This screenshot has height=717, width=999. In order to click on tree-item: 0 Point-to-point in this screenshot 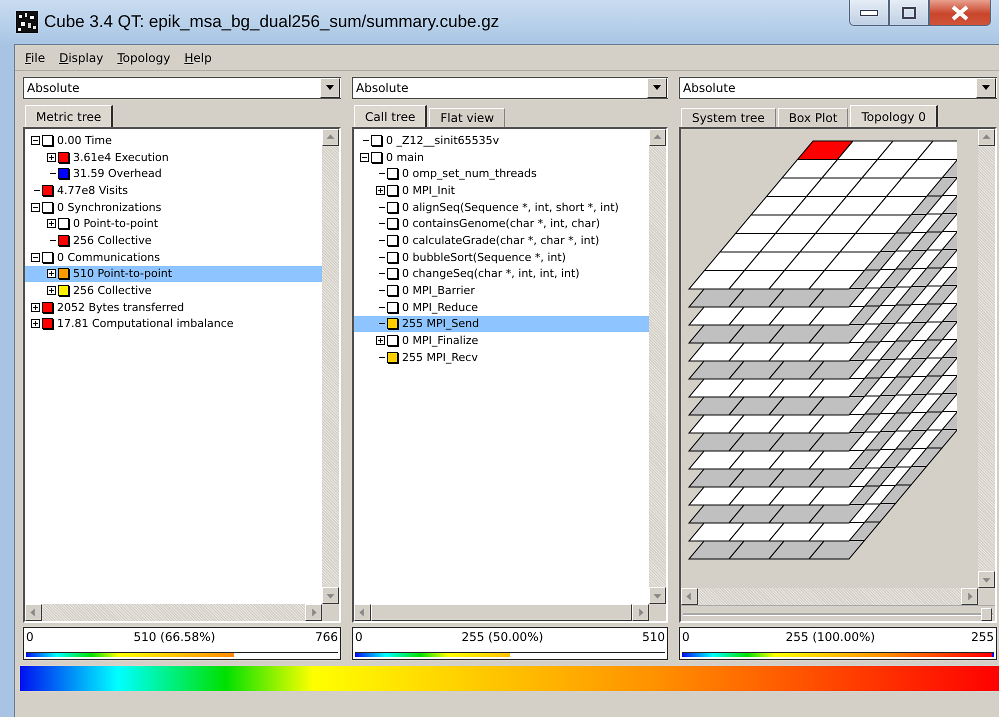, I will do `click(173, 223)`.